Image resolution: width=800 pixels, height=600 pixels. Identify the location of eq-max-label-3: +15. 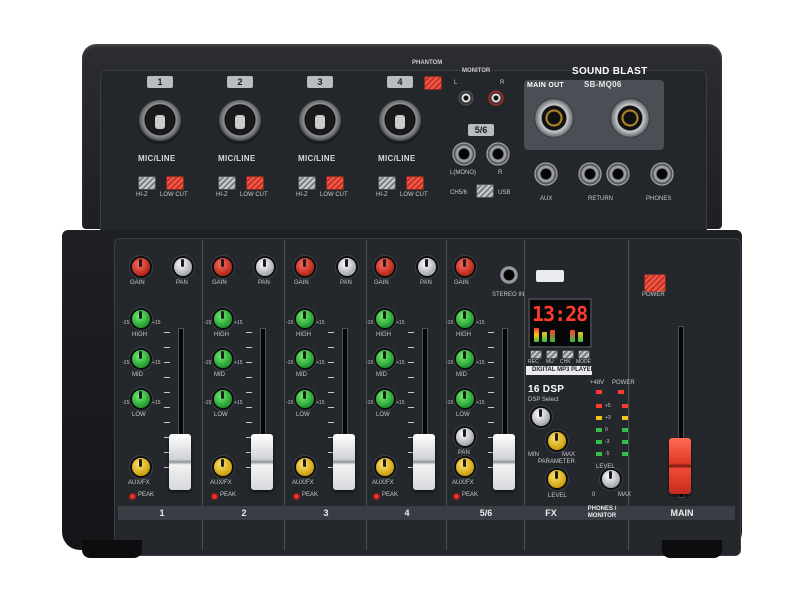
(320, 363).